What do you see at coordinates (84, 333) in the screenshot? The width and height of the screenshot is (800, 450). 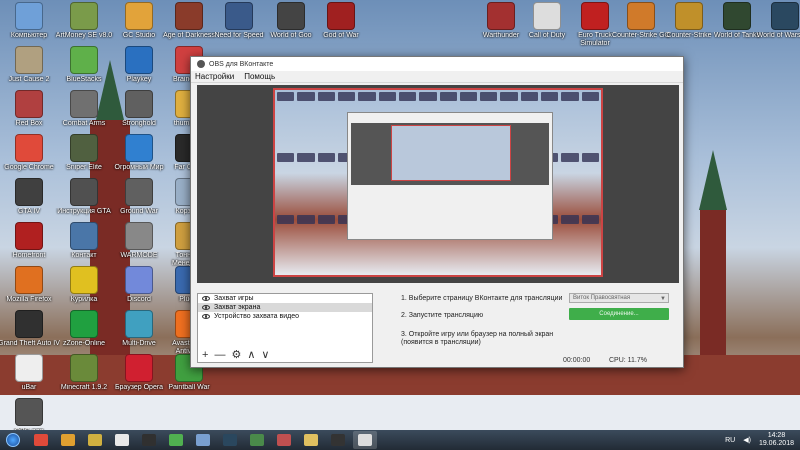 I see `desktop-icon: zZone-Online` at bounding box center [84, 333].